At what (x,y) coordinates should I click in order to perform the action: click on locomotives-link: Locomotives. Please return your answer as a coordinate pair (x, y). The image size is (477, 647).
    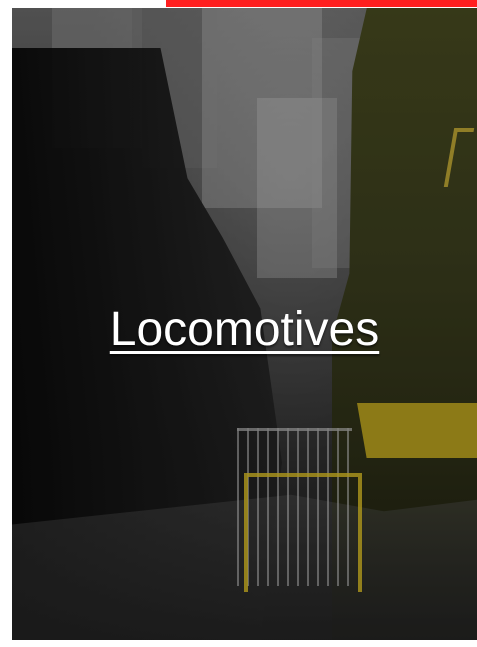
    Looking at the image, I should click on (244, 330).